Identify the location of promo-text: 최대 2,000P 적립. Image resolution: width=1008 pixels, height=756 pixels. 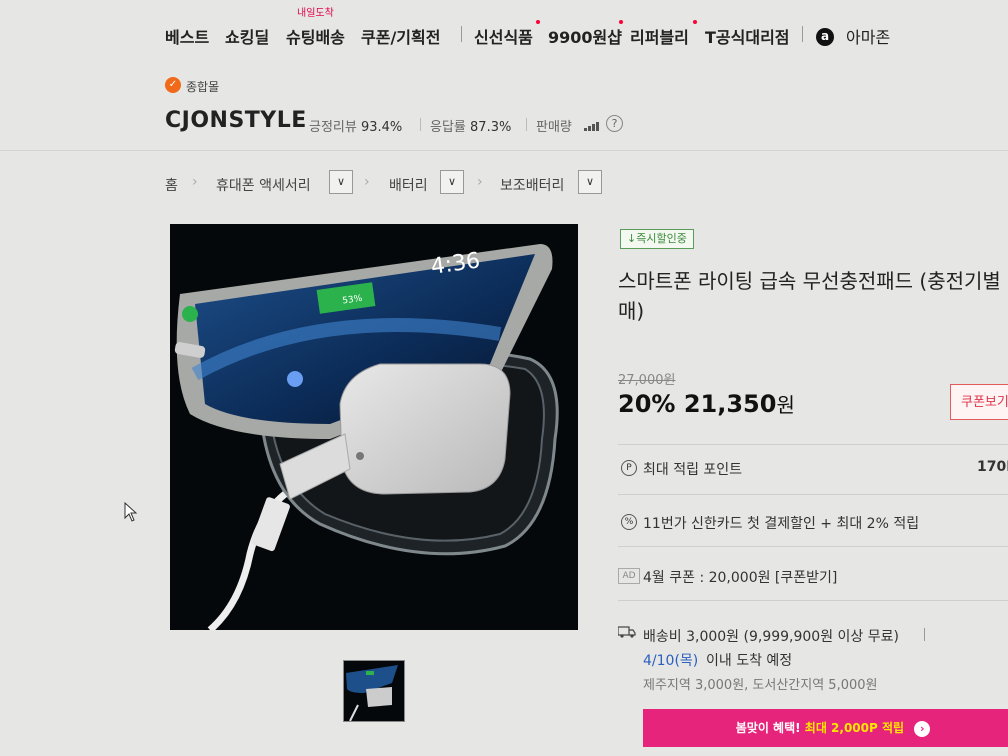
(854, 728).